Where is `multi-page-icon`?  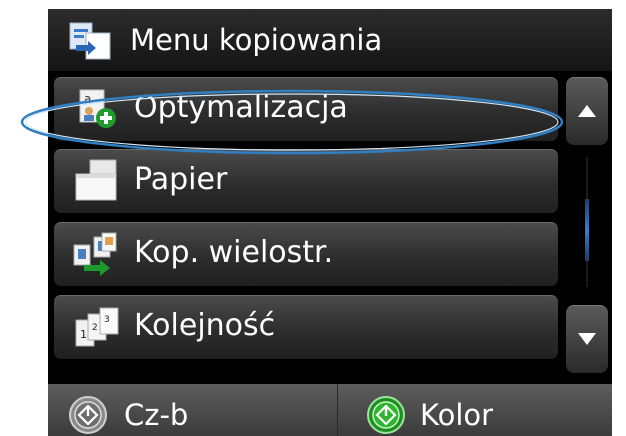
multi-page-icon is located at coordinates (95, 254).